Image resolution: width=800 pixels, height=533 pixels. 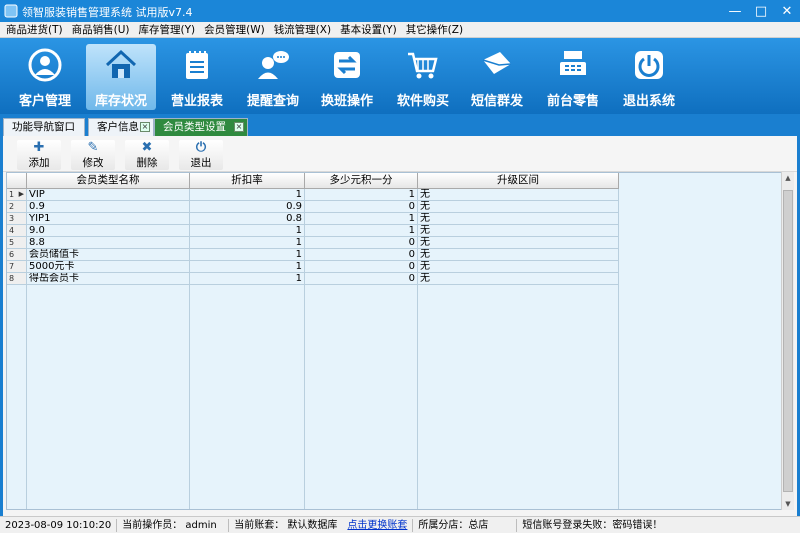 What do you see at coordinates (17, 207) in the screenshot?
I see `row-number: 2` at bounding box center [17, 207].